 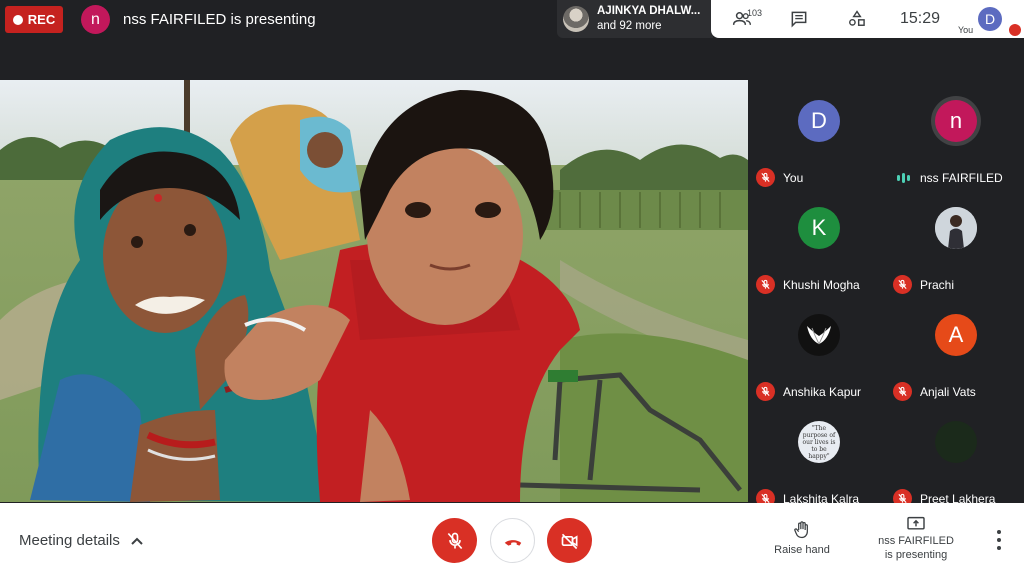 I want to click on phone-hangup-icon, so click(x=512, y=542).